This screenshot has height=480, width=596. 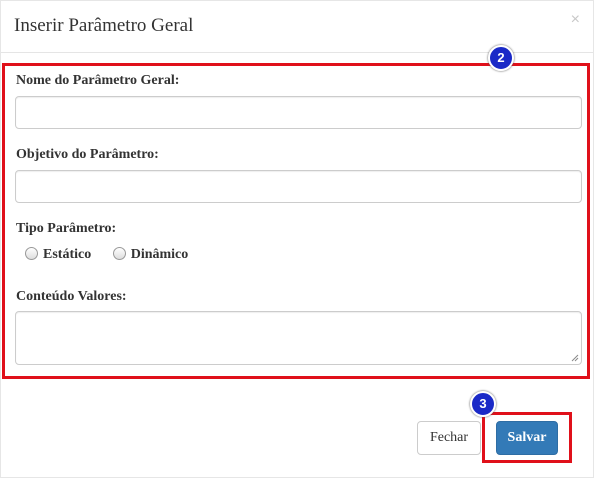 I want to click on step-badge-2: 2, so click(x=501, y=58).